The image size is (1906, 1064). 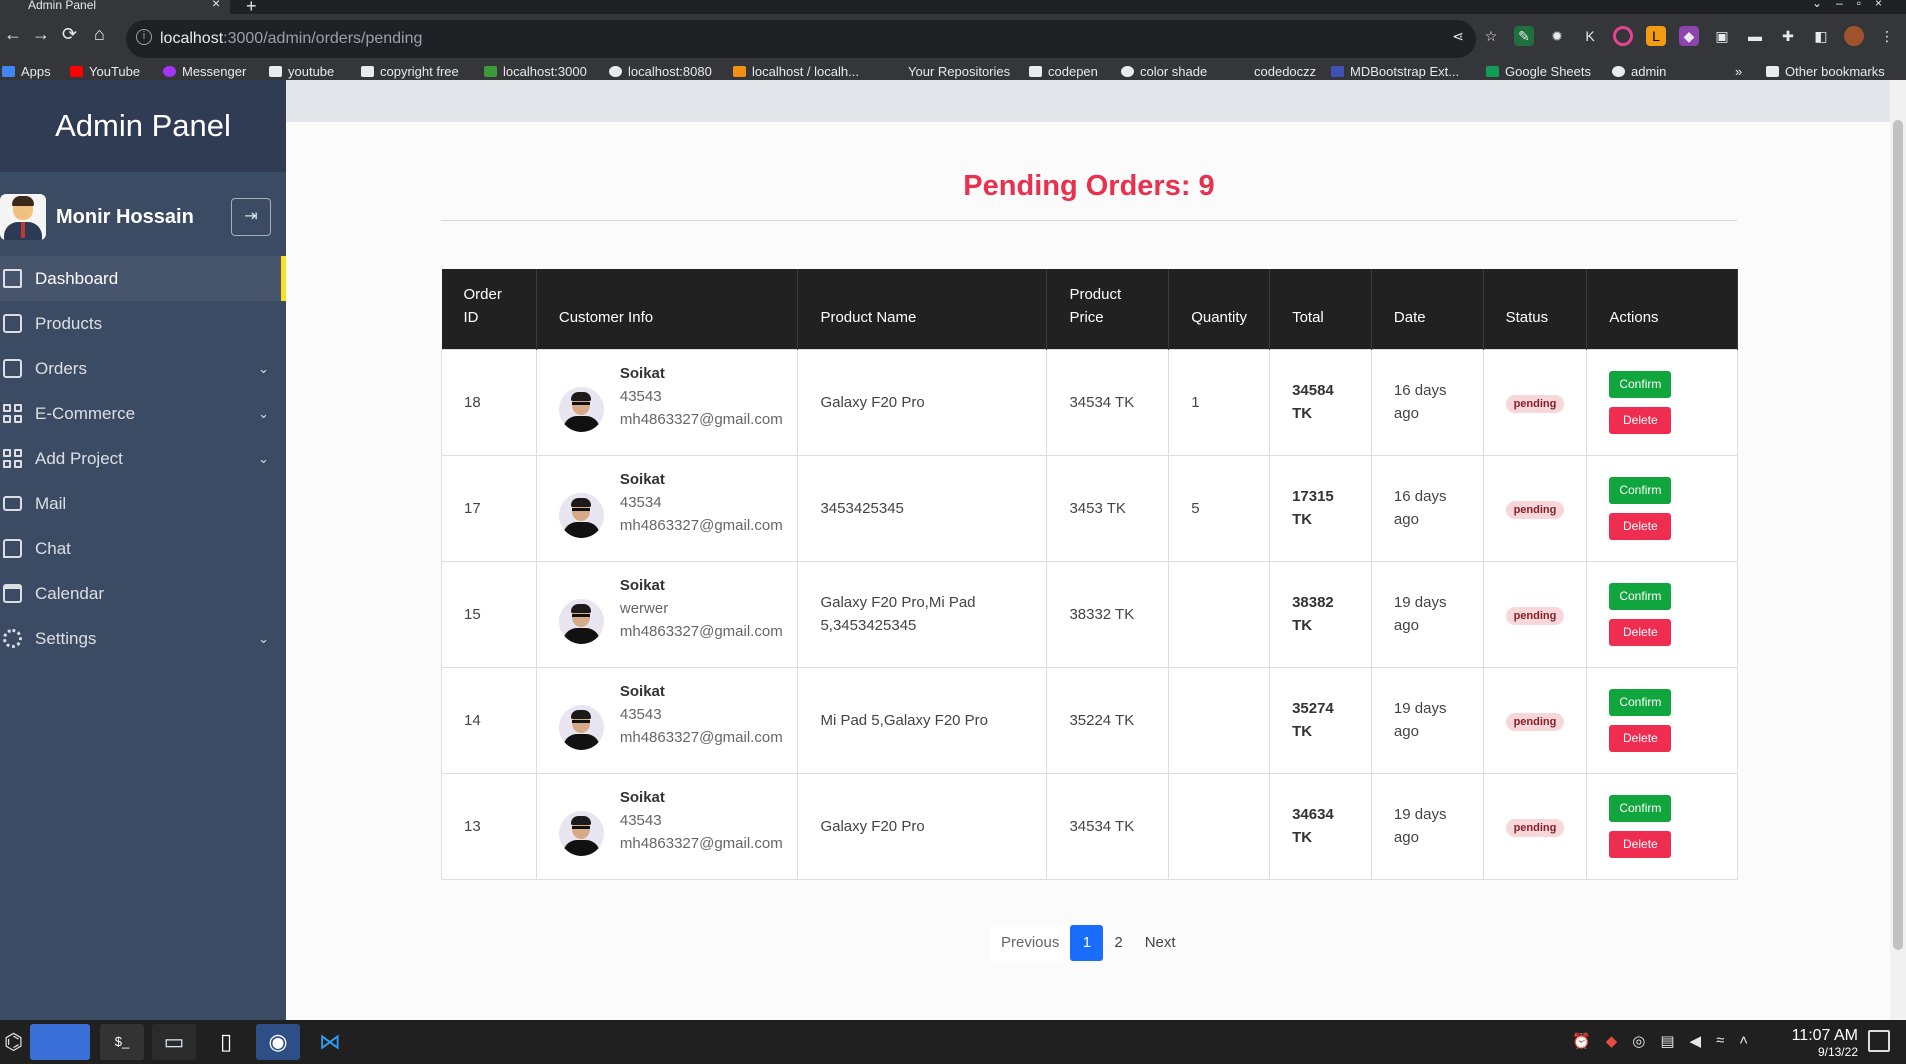 I want to click on pagination-page-1: 1, so click(x=1087, y=943).